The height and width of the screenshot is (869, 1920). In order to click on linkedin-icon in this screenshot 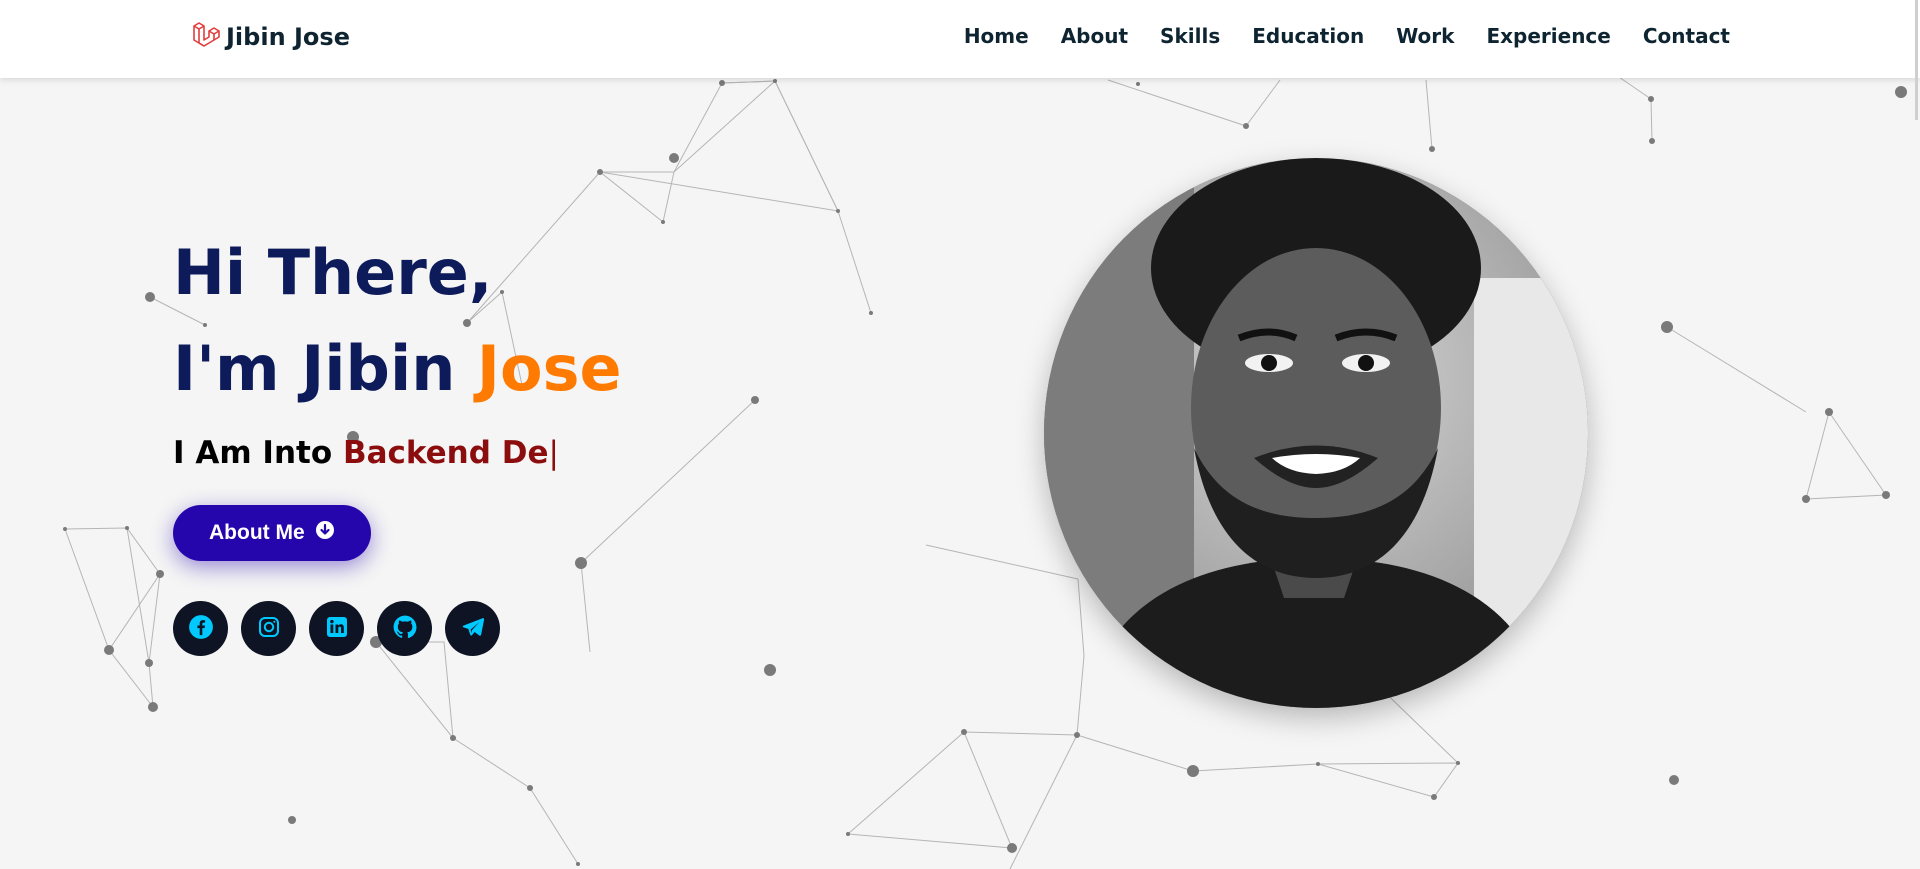, I will do `click(337, 629)`.